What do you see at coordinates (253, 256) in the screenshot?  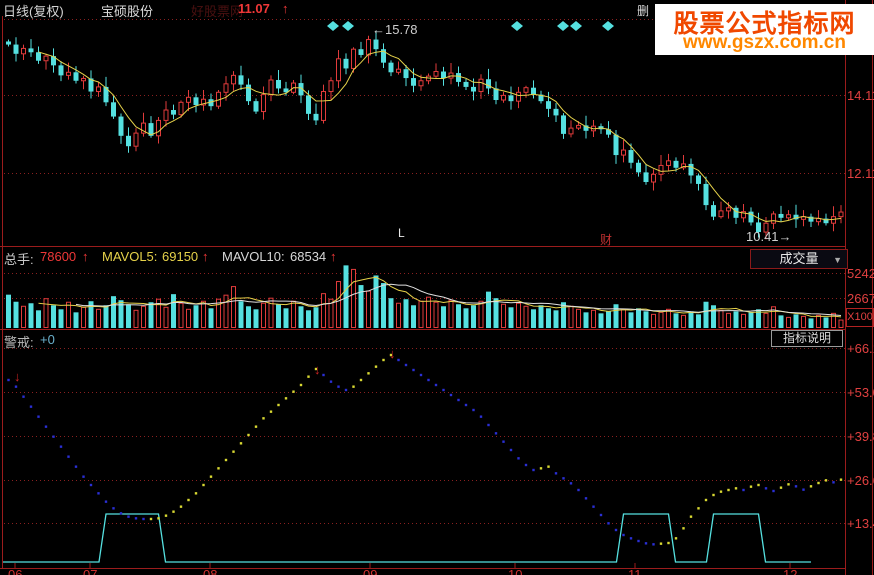 I see `mavol10-label: MAVOL10:` at bounding box center [253, 256].